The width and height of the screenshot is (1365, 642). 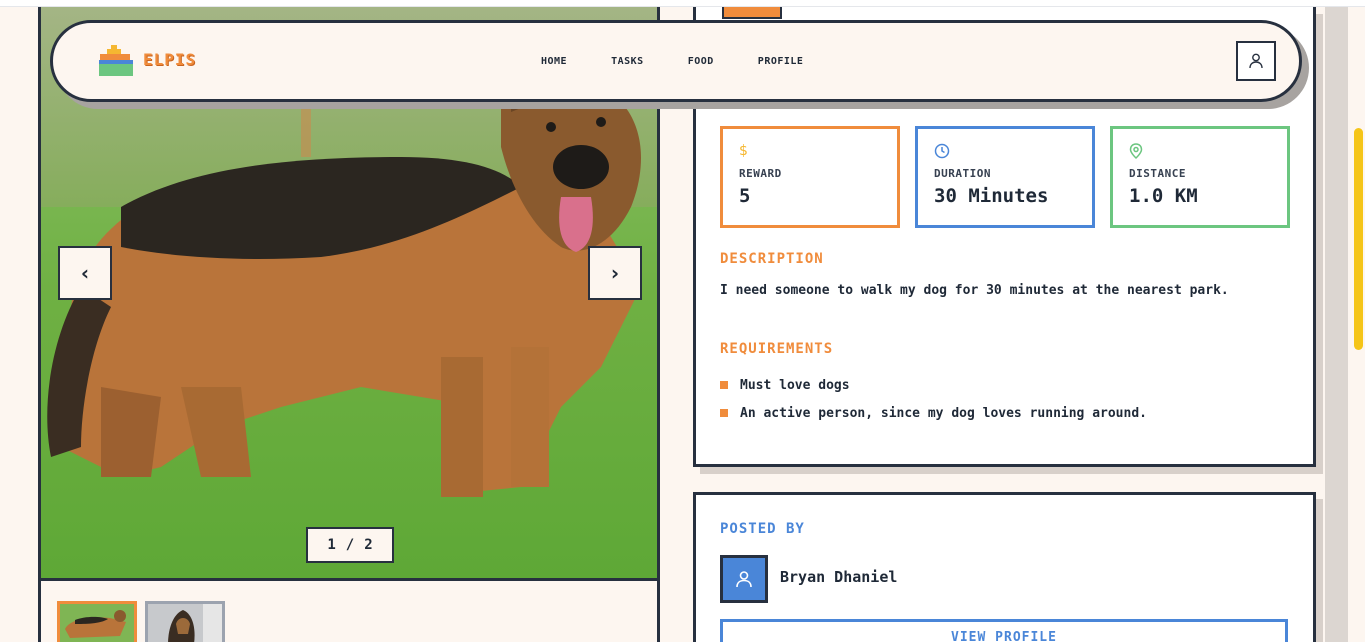 What do you see at coordinates (169, 59) in the screenshot?
I see `brand-name: ELPIS` at bounding box center [169, 59].